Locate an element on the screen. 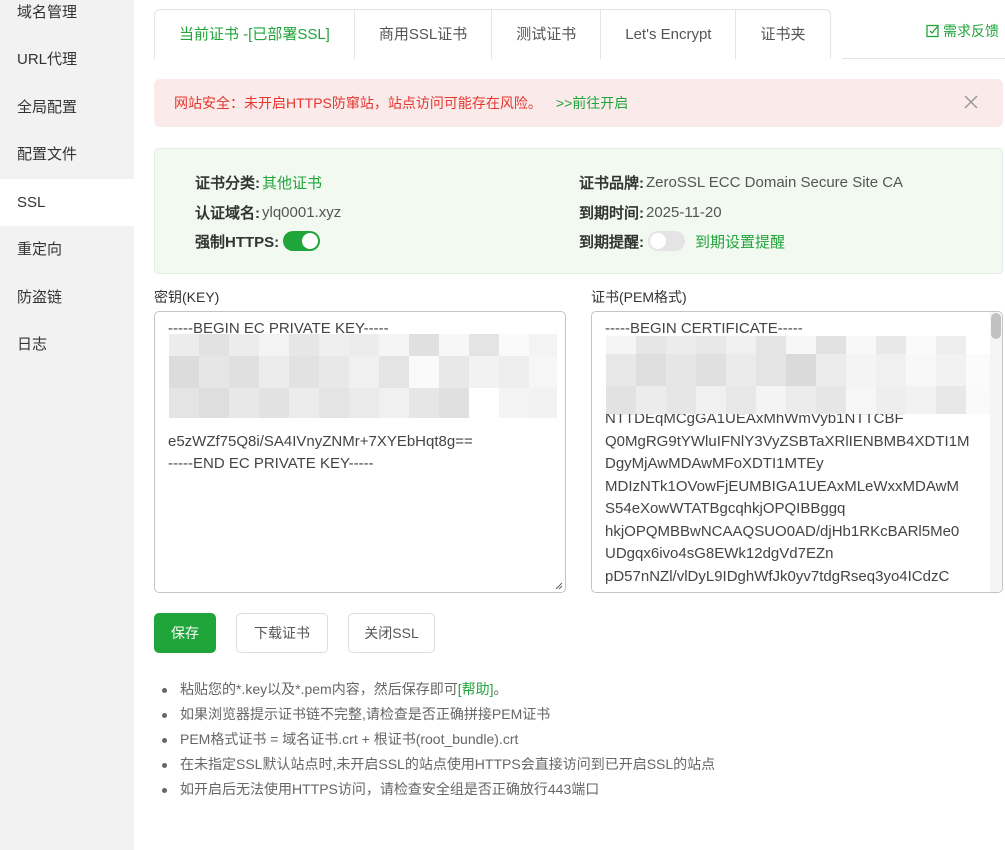  cert-brand-value: ZeroSSL ECC Domain Secure Site CA is located at coordinates (775, 182).